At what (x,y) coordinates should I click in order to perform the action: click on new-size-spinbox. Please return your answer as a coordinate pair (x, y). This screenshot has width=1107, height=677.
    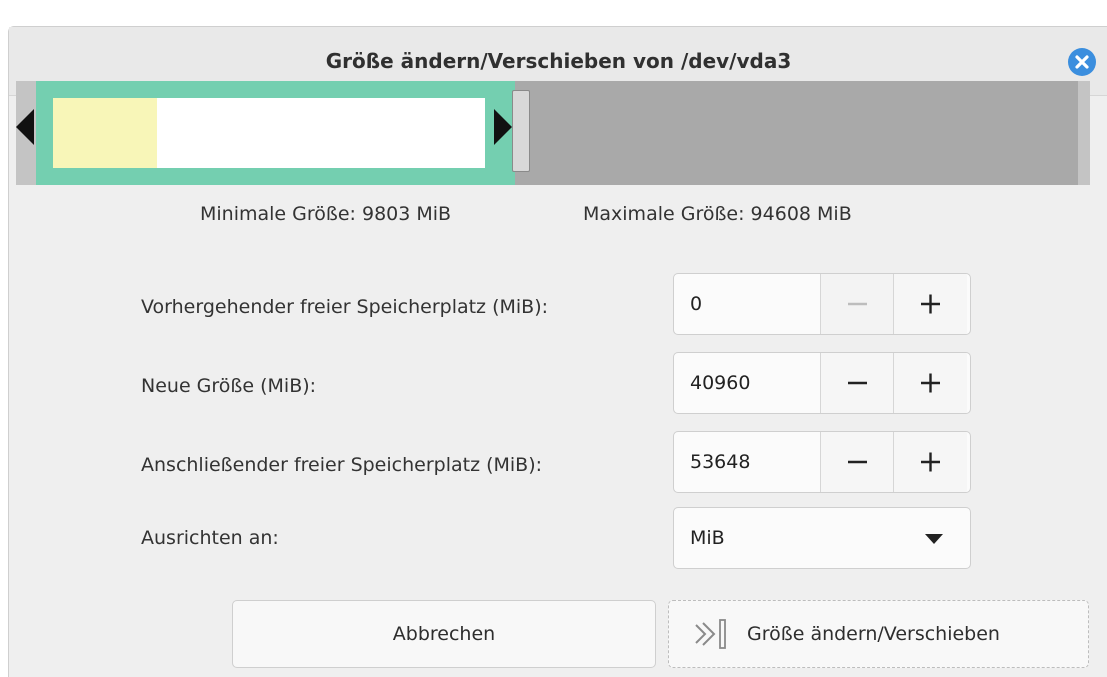
    Looking at the image, I should click on (822, 383).